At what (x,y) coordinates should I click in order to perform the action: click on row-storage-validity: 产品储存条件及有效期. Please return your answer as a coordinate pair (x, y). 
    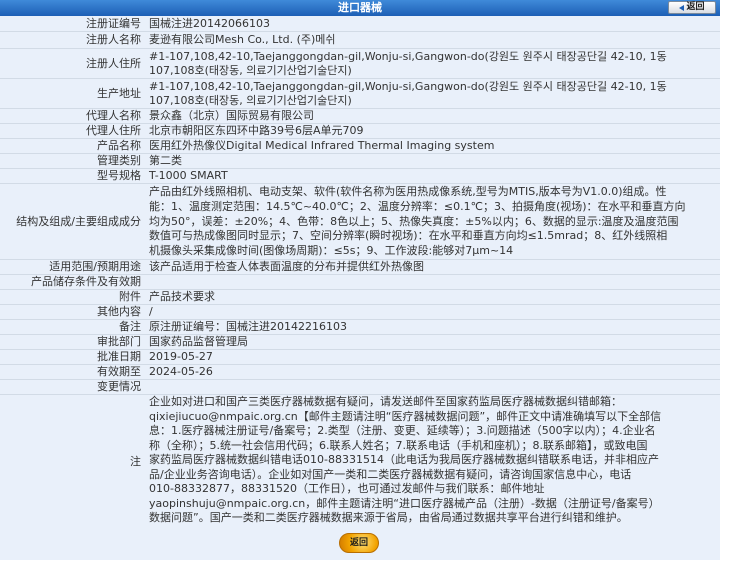
    Looking at the image, I should click on (360, 282).